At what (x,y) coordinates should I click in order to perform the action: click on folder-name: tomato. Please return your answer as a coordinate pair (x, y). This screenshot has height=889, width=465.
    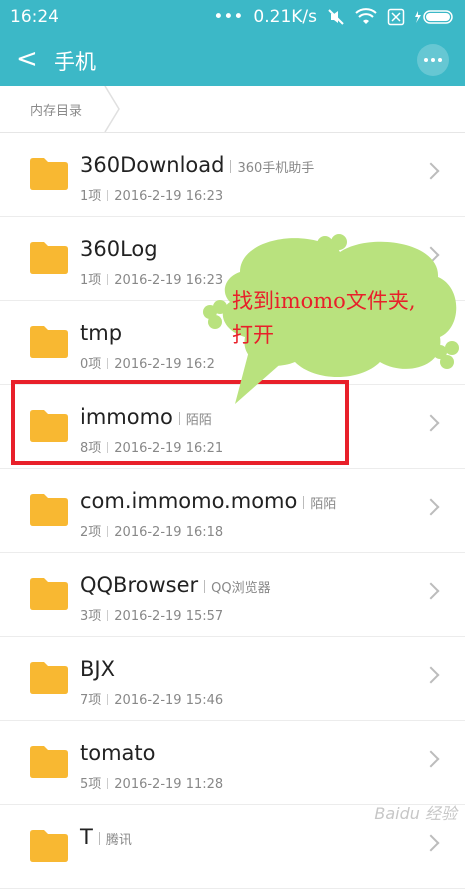
    Looking at the image, I should click on (118, 753).